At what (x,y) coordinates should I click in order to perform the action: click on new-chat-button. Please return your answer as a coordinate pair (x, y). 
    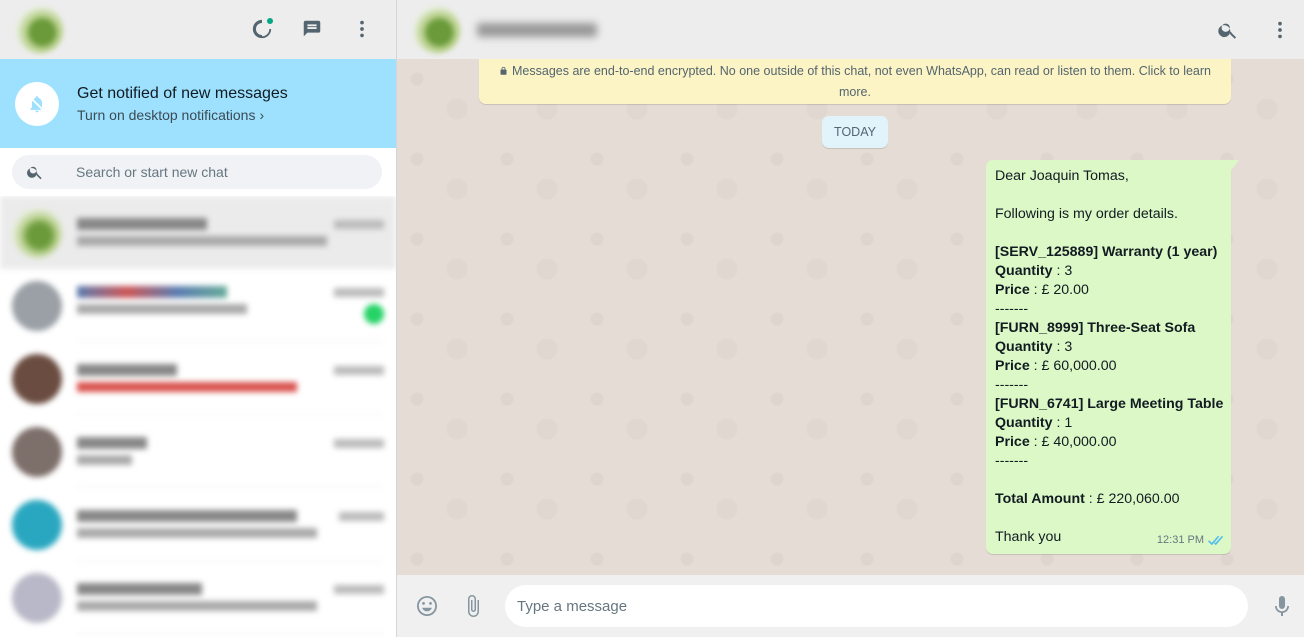
    Looking at the image, I should click on (312, 29).